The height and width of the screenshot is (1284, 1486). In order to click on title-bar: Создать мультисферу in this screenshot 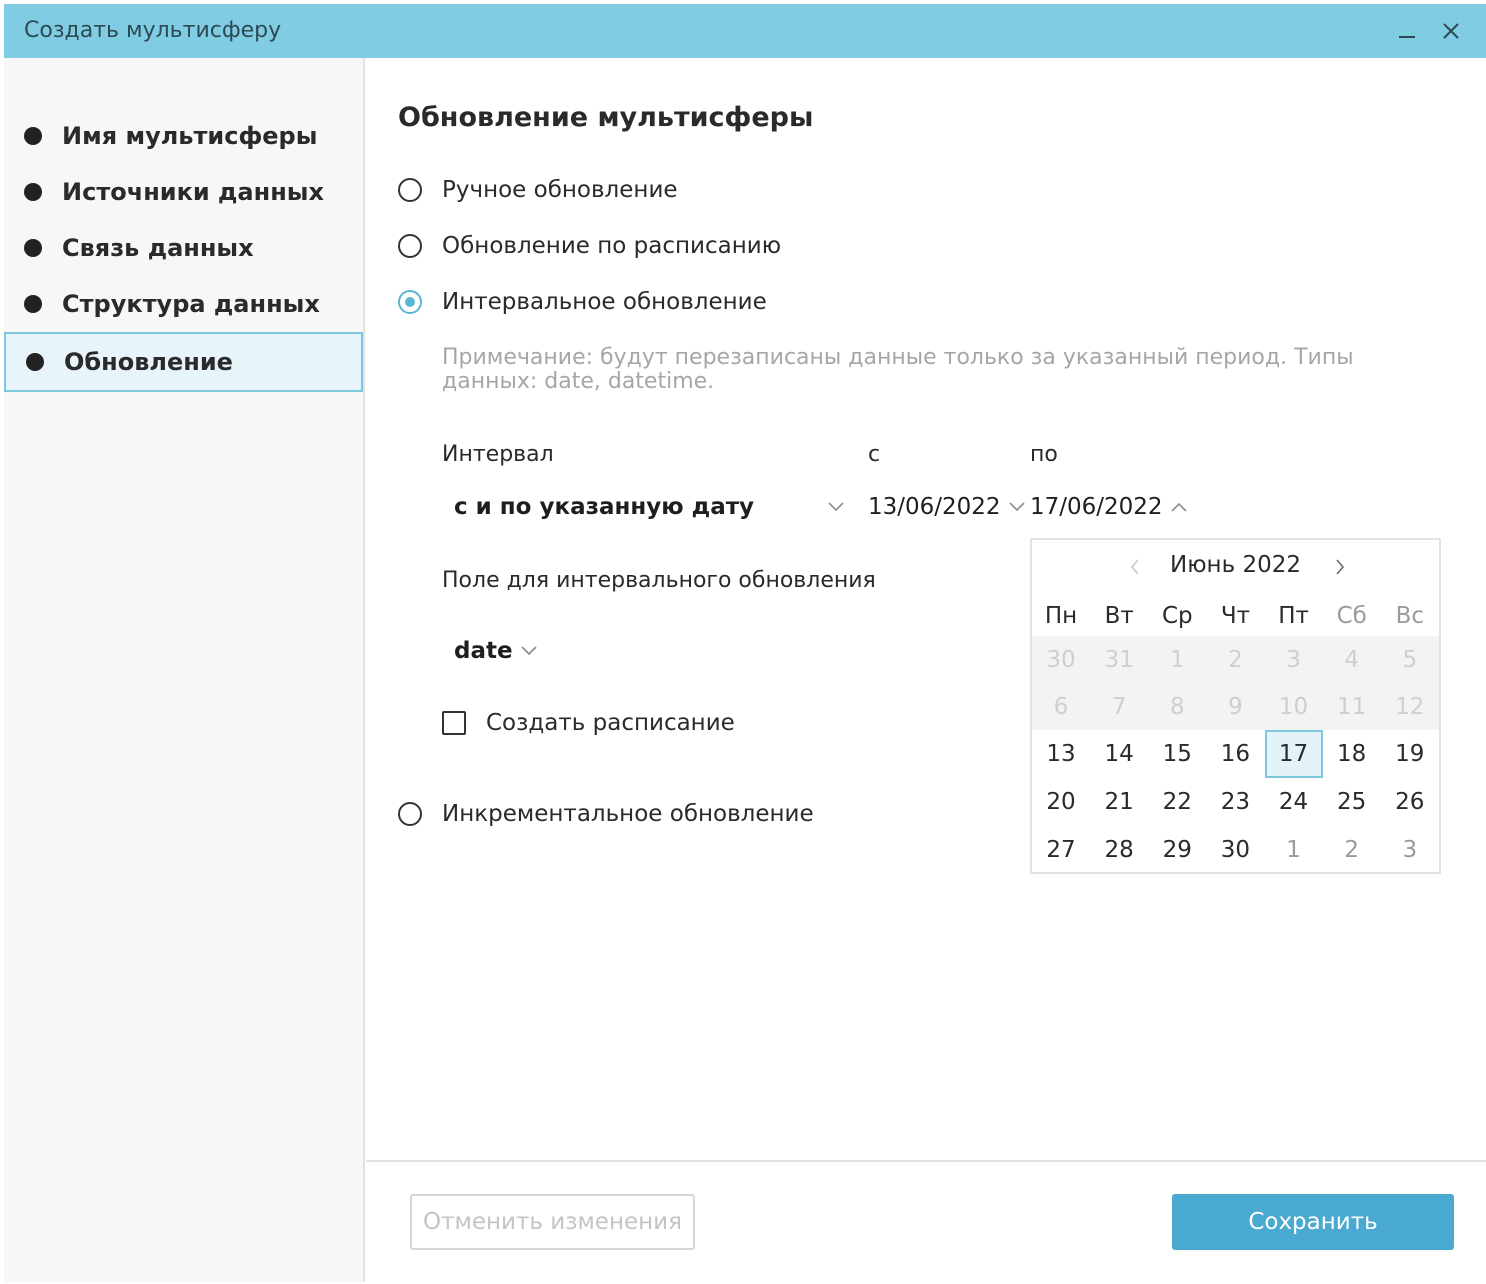, I will do `click(745, 31)`.